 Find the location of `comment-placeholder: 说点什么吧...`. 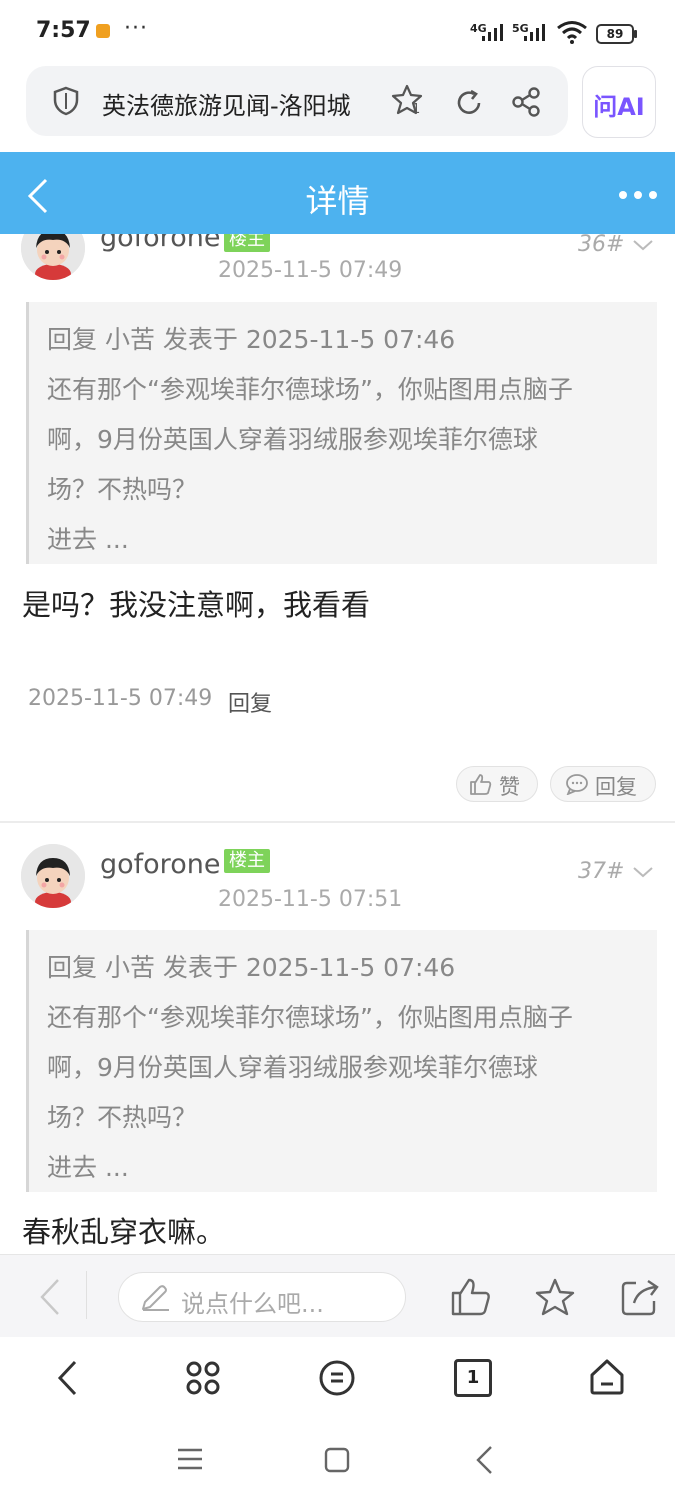

comment-placeholder: 说点什么吧... is located at coordinates (252, 1304).